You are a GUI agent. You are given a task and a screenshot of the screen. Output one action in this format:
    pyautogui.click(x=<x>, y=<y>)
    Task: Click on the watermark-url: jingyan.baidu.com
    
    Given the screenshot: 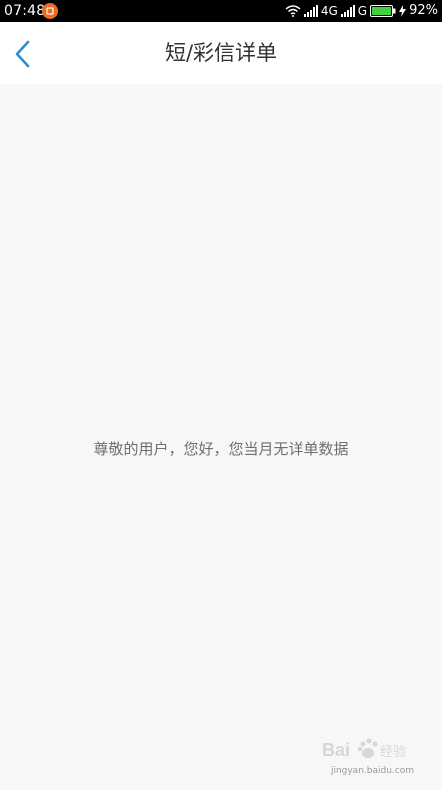 What is the action you would take?
    pyautogui.click(x=372, y=771)
    